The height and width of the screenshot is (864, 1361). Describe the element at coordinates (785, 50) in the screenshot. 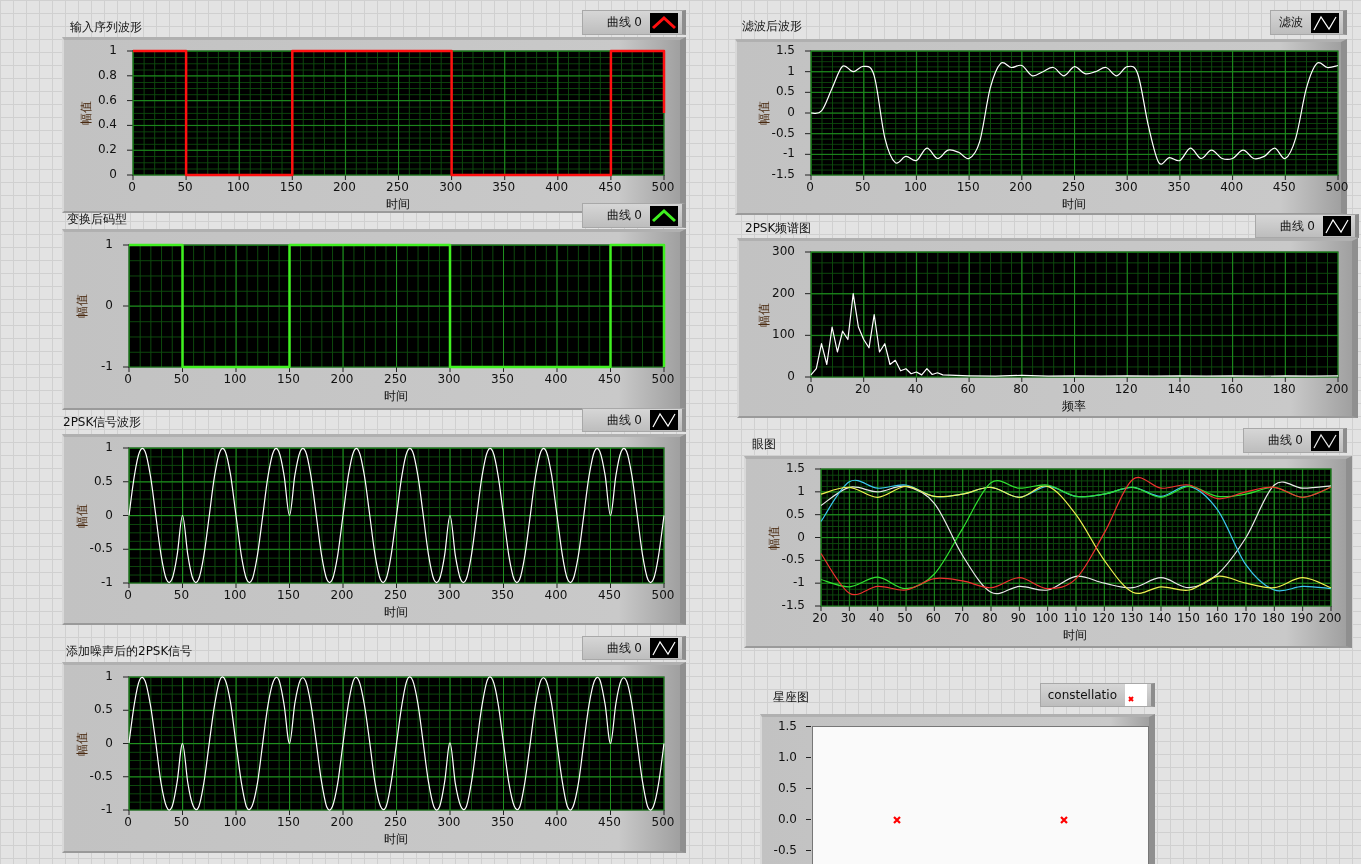

I see `axis-tick-label: 1.5` at that location.